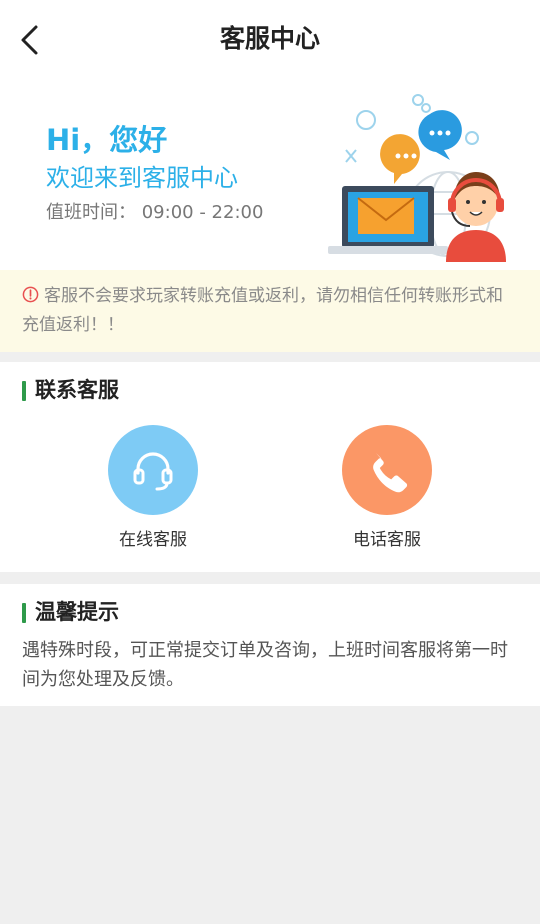 The height and width of the screenshot is (924, 540). I want to click on service-hours: 值班时间： 09:00 - 22:00, so click(154, 213).